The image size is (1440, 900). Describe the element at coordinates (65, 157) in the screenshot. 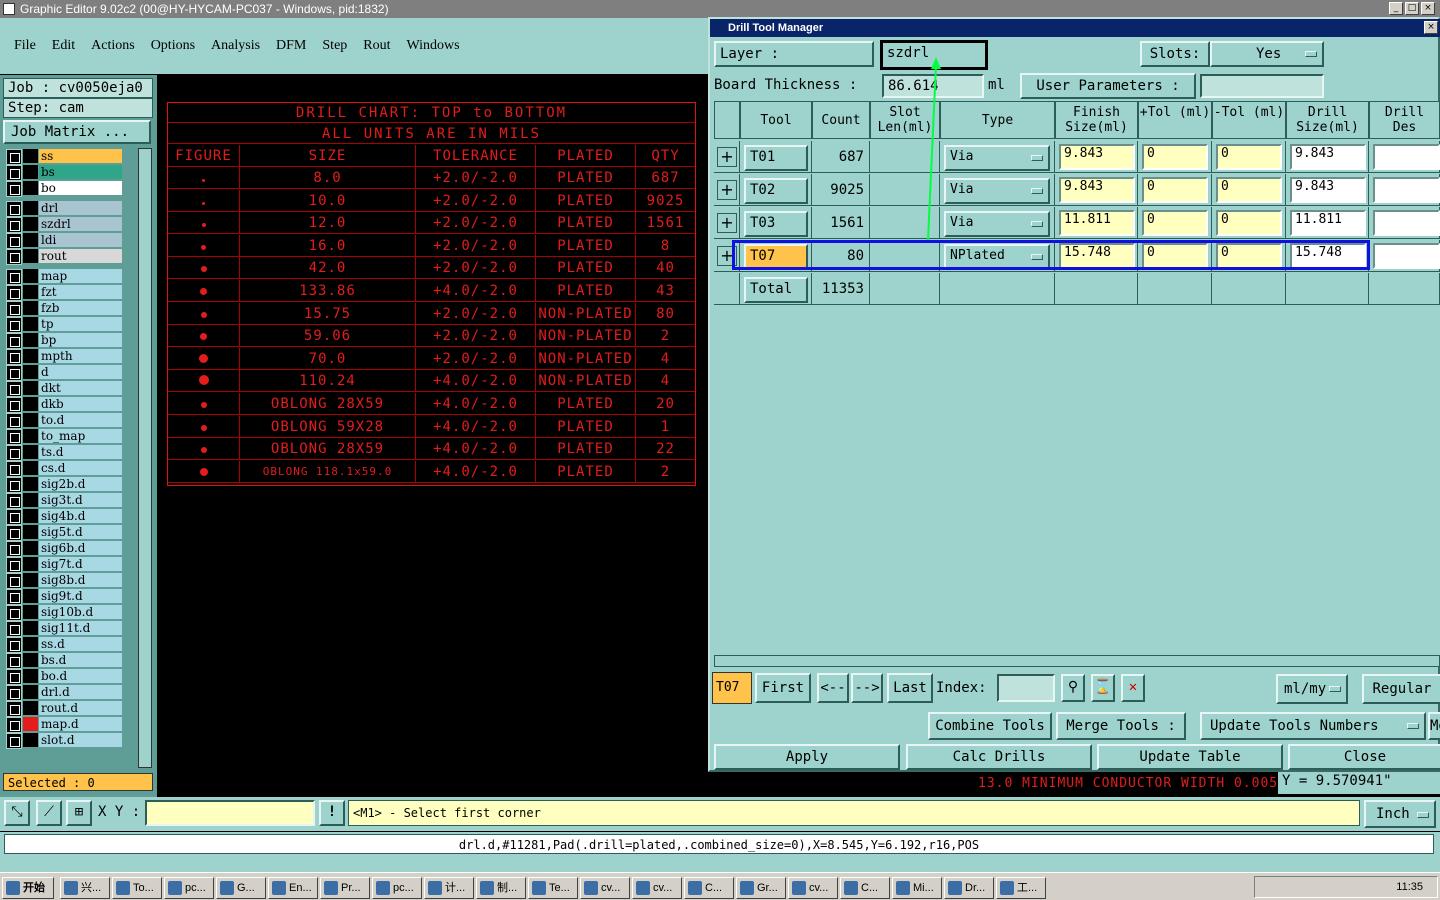

I see `layer-row-ss: ss` at that location.